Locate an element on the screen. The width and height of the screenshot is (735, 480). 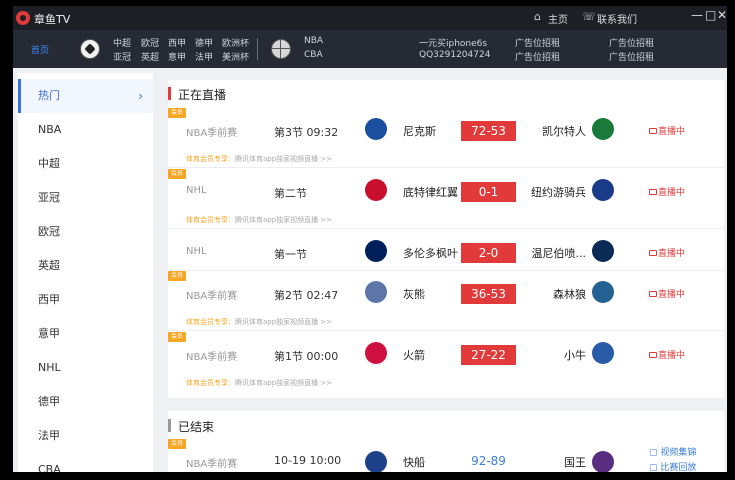
maximize-icon: □ is located at coordinates (710, 15).